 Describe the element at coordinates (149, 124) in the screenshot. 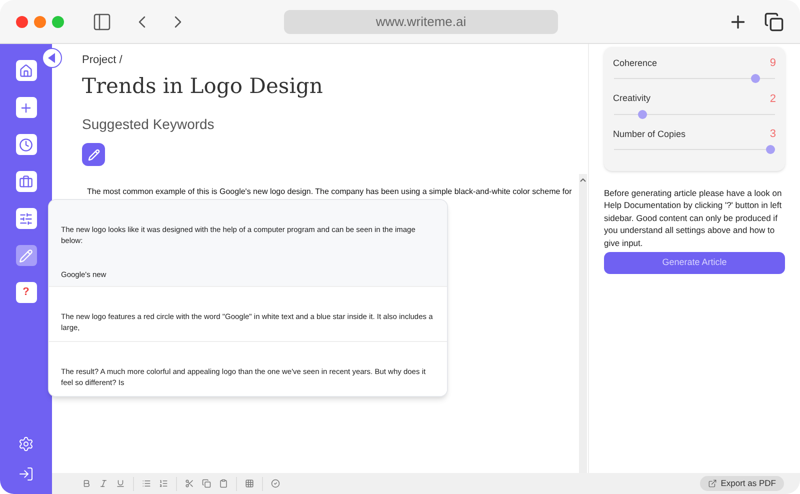

I see `subtitle: Suggested Keywords` at that location.